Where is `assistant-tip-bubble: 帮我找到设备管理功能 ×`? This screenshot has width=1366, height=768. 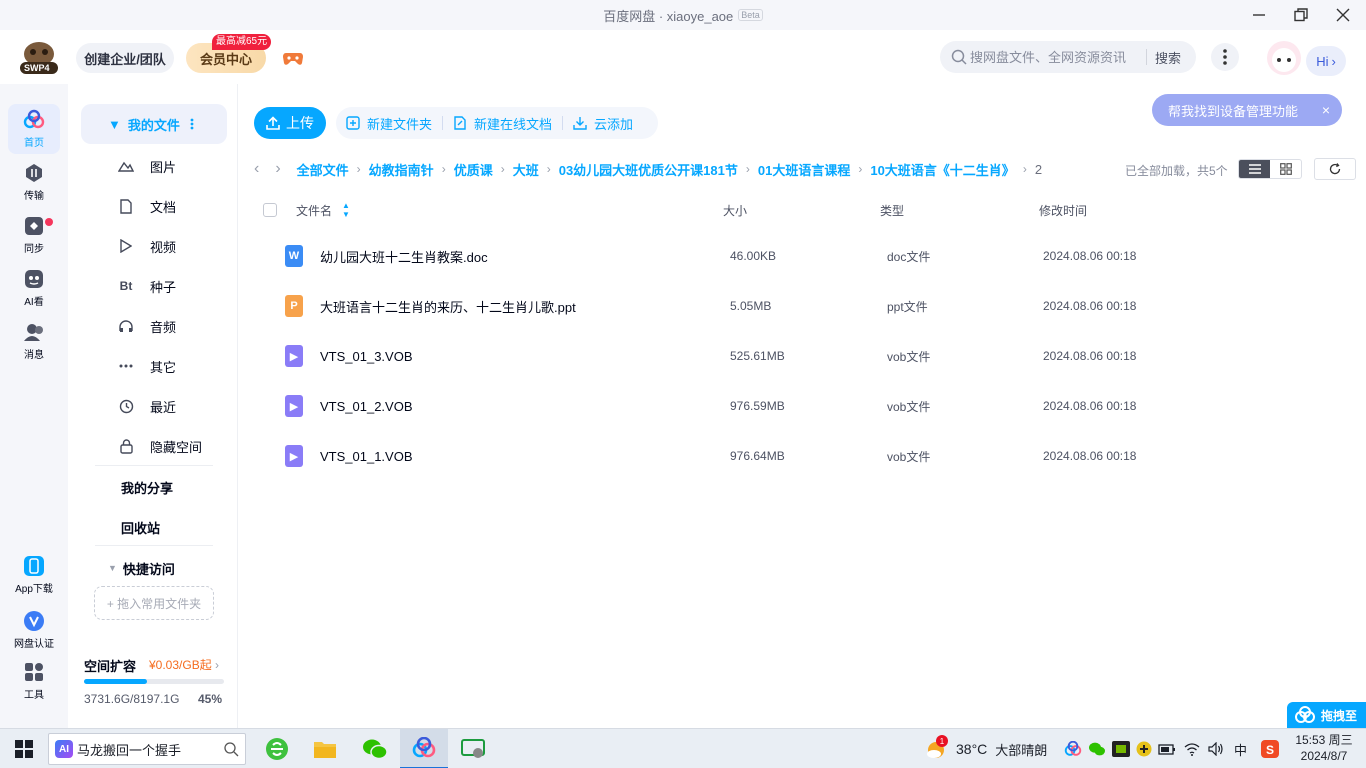
assistant-tip-bubble: 帮我找到设备管理功能 × is located at coordinates (1247, 110).